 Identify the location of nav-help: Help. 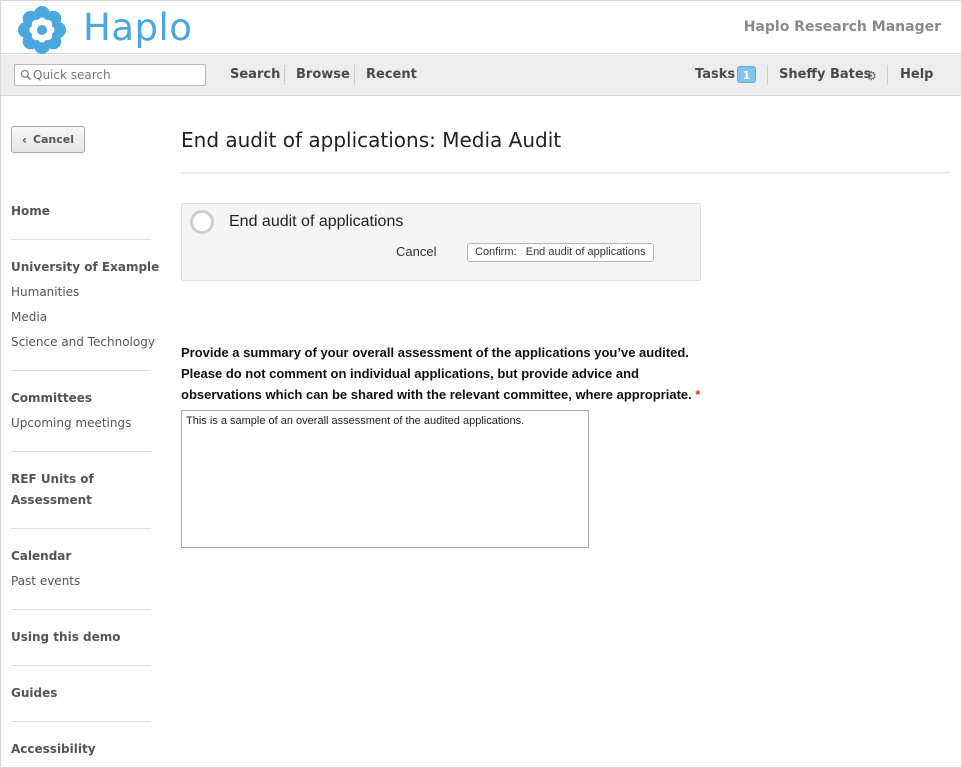
(916, 74).